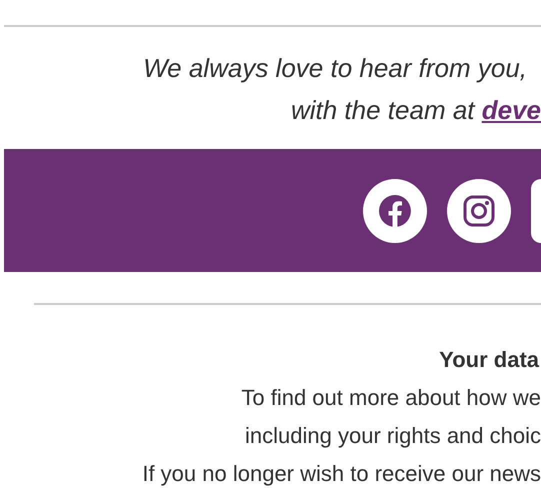 The width and height of the screenshot is (541, 488). Describe the element at coordinates (393, 436) in the screenshot. I see `body-text: including your rights and choic` at that location.